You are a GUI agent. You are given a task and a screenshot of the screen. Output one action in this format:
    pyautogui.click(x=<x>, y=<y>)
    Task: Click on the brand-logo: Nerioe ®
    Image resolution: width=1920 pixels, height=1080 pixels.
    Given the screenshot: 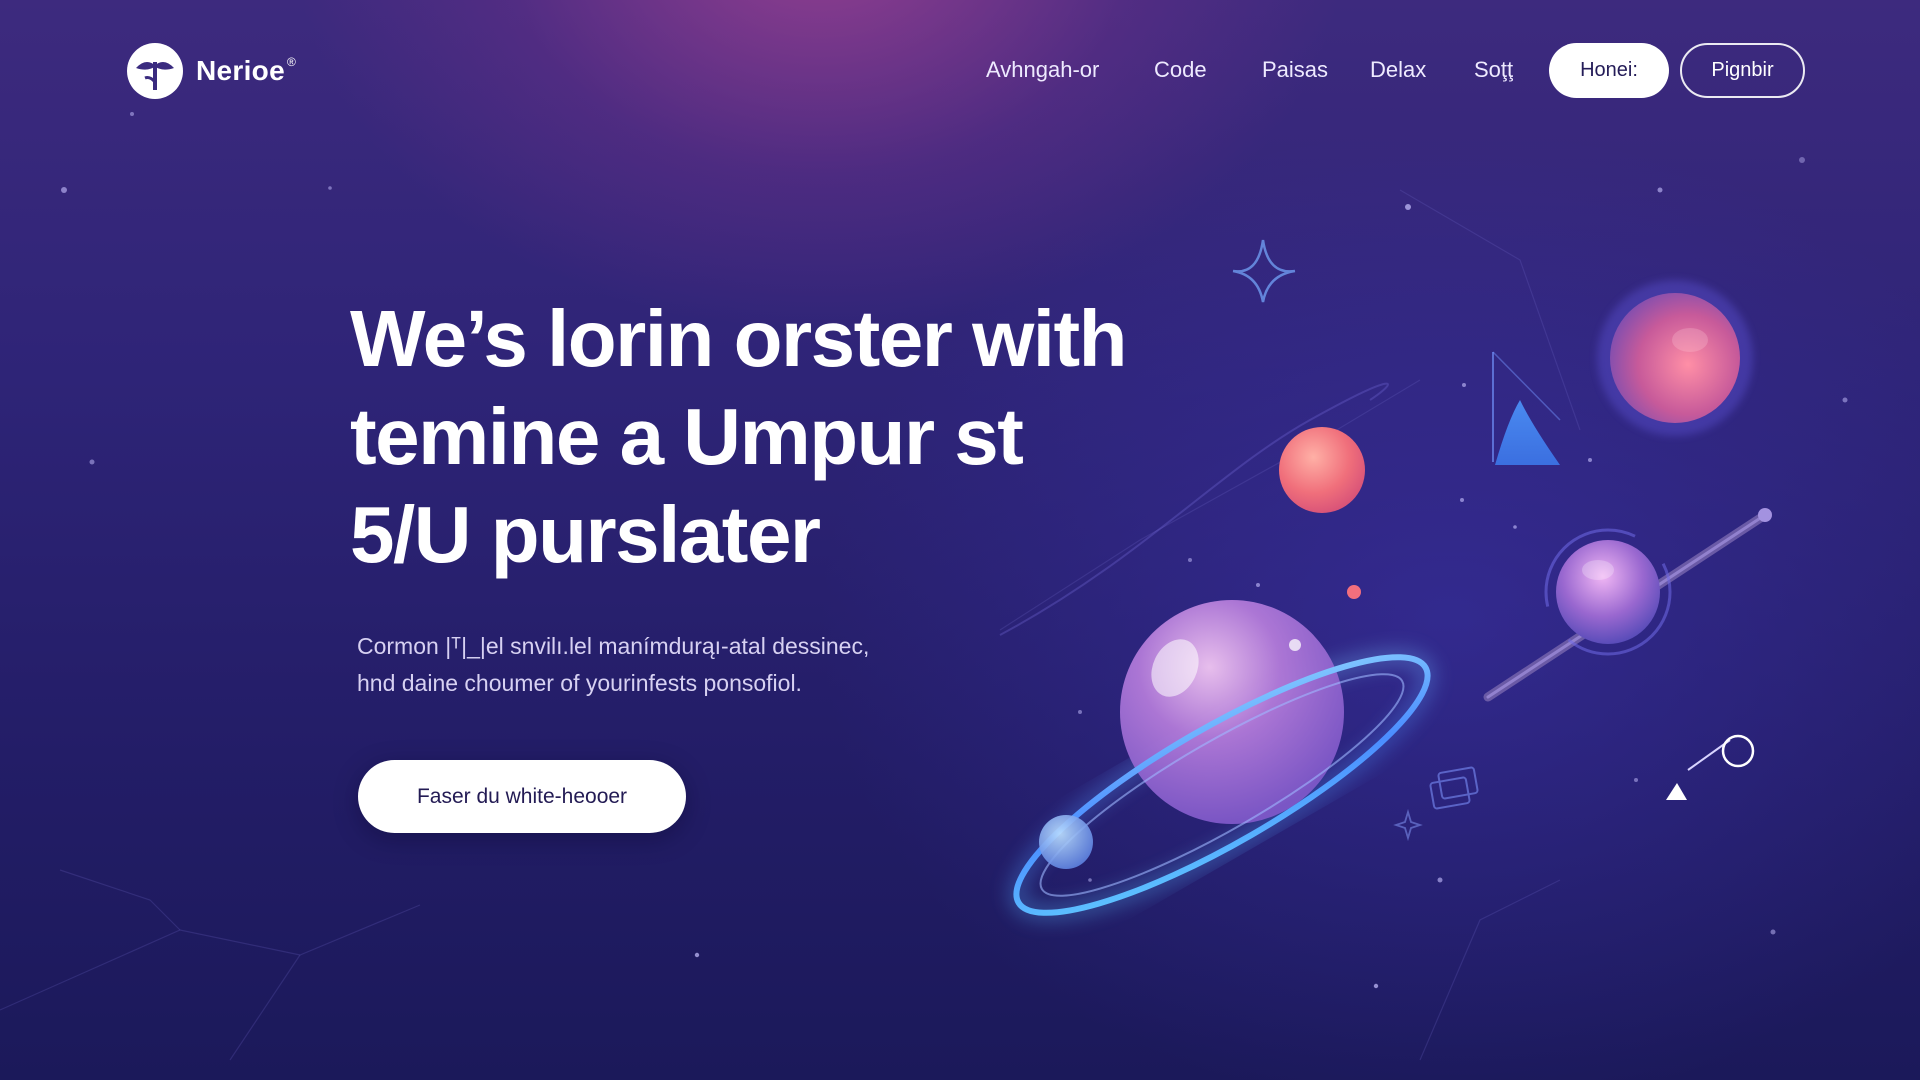 What is the action you would take?
    pyautogui.click(x=211, y=71)
    